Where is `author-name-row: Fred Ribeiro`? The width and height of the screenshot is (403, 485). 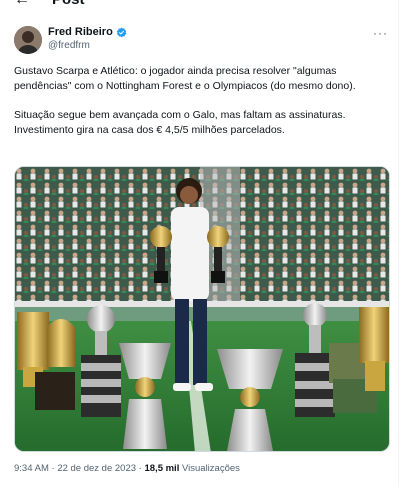
author-name-row: Fred Ribeiro is located at coordinates (87, 32).